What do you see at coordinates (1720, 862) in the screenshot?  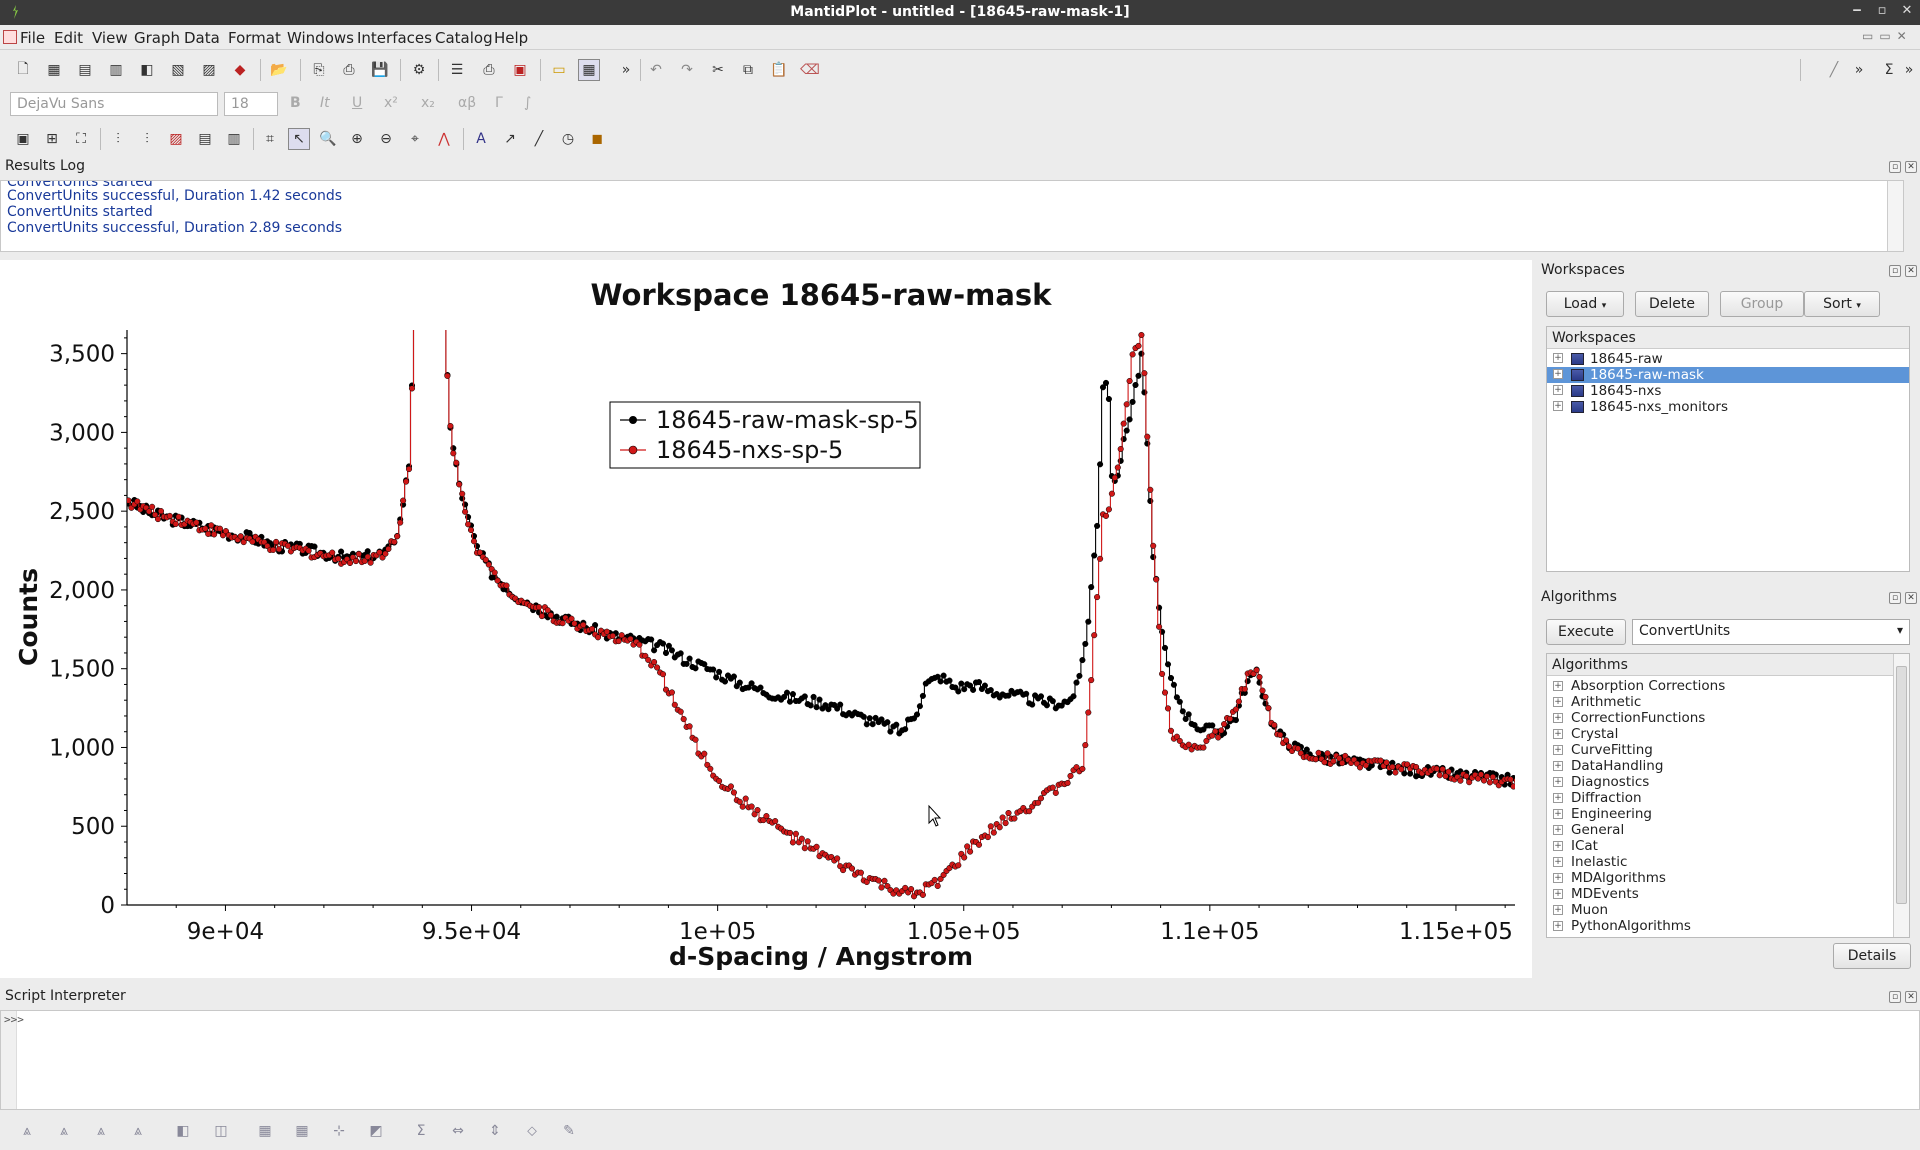 I see `algorithm-category: + Inelastic` at bounding box center [1720, 862].